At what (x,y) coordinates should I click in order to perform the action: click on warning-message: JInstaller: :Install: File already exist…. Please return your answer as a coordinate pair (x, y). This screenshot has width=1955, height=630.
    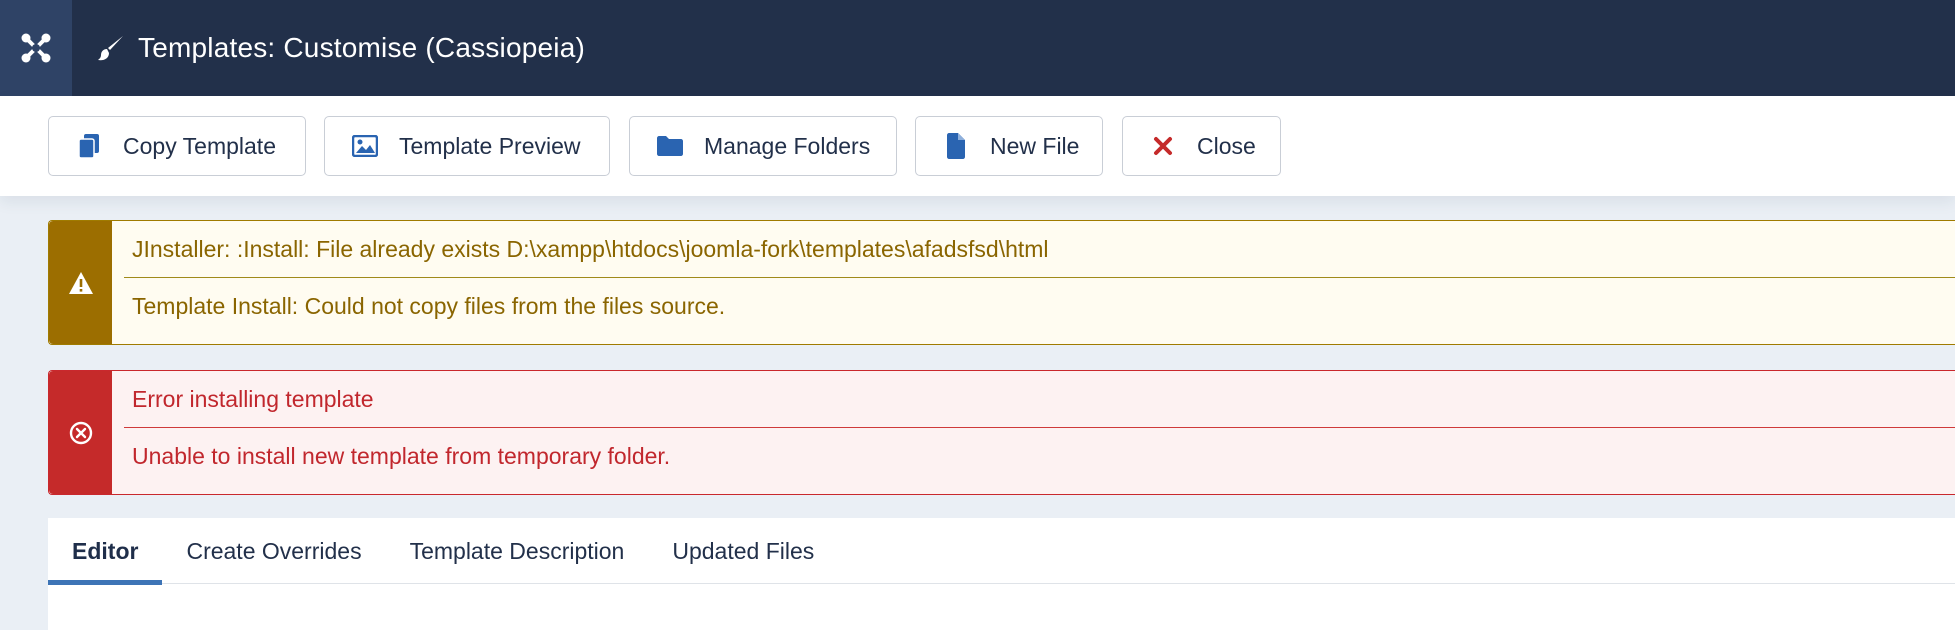
    Looking at the image, I should click on (590, 248).